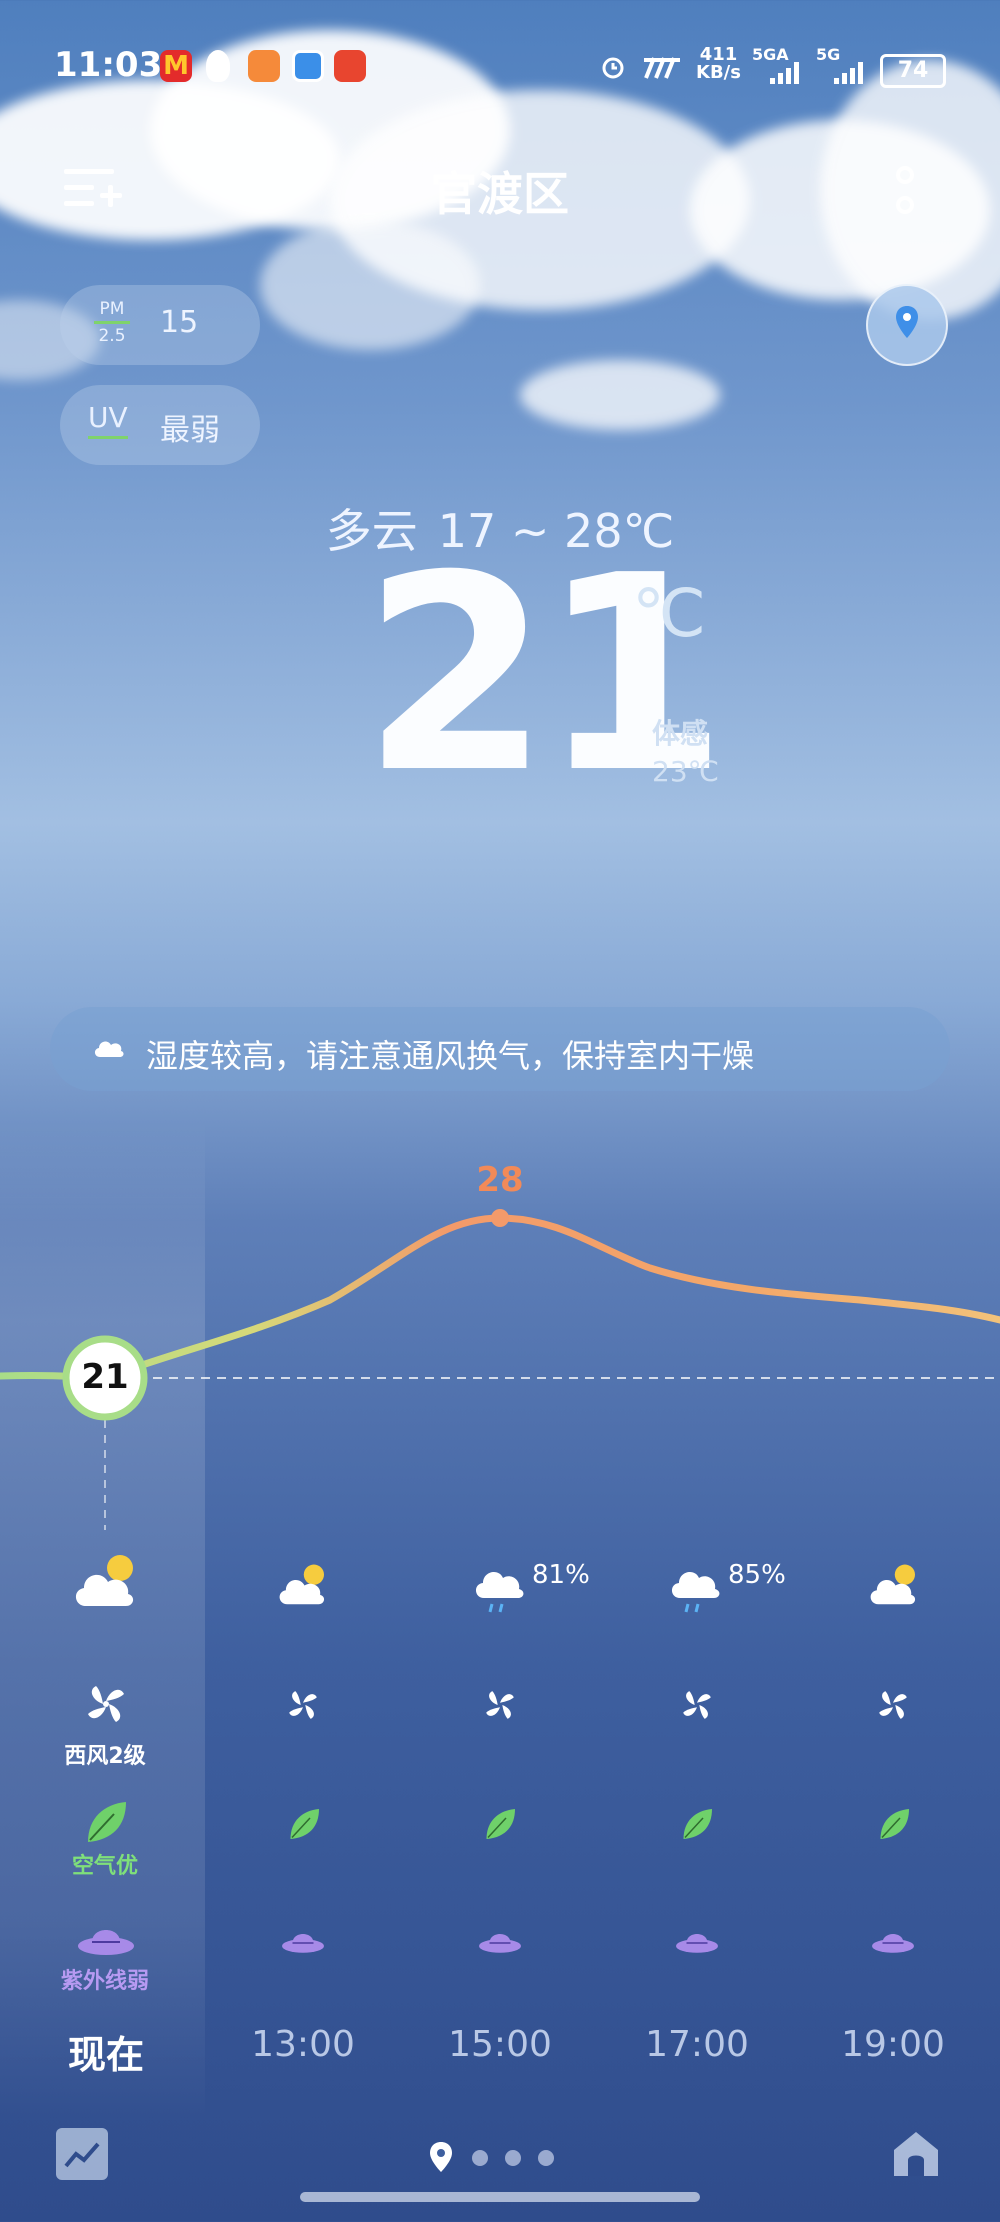  What do you see at coordinates (176, 66) in the screenshot?
I see `mcdonalds-app-icon: M` at bounding box center [176, 66].